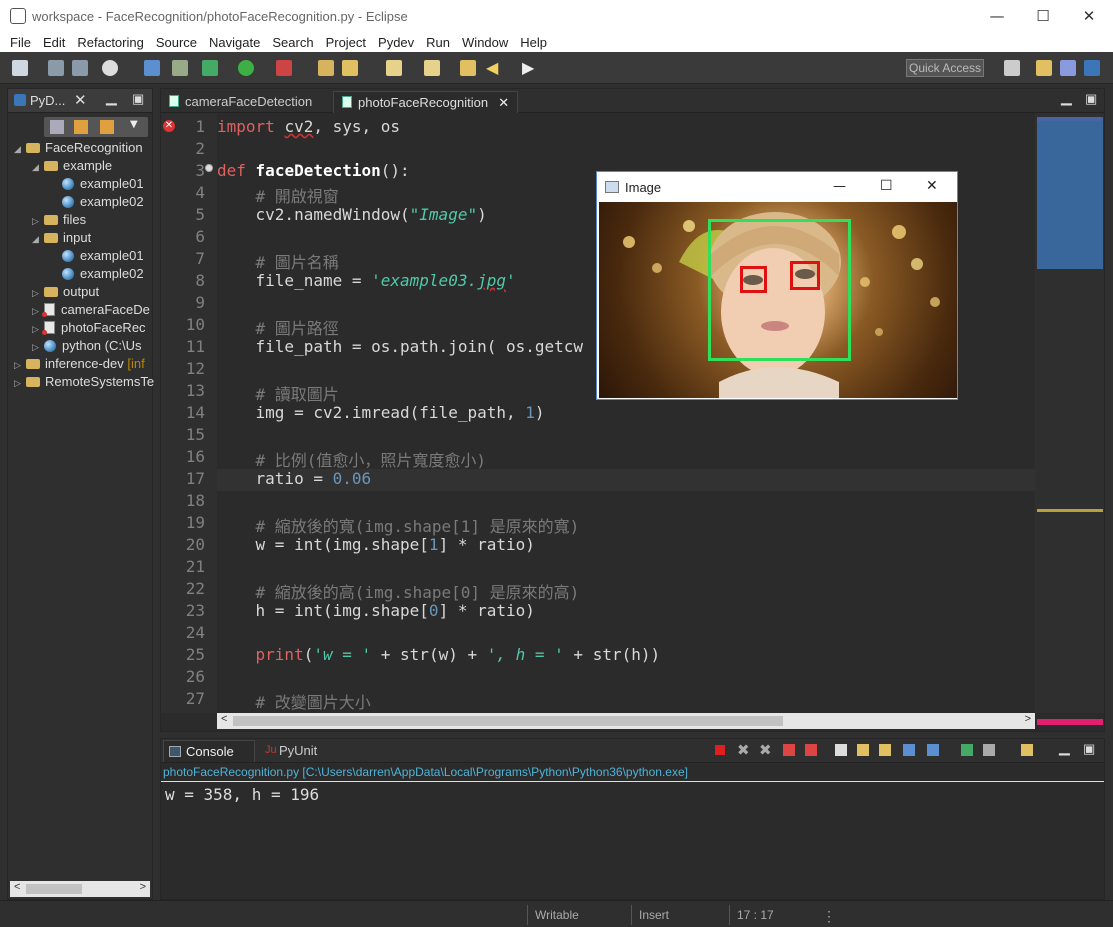 This screenshot has height=927, width=1113. I want to click on perspective-python-icon, so click(1092, 68).